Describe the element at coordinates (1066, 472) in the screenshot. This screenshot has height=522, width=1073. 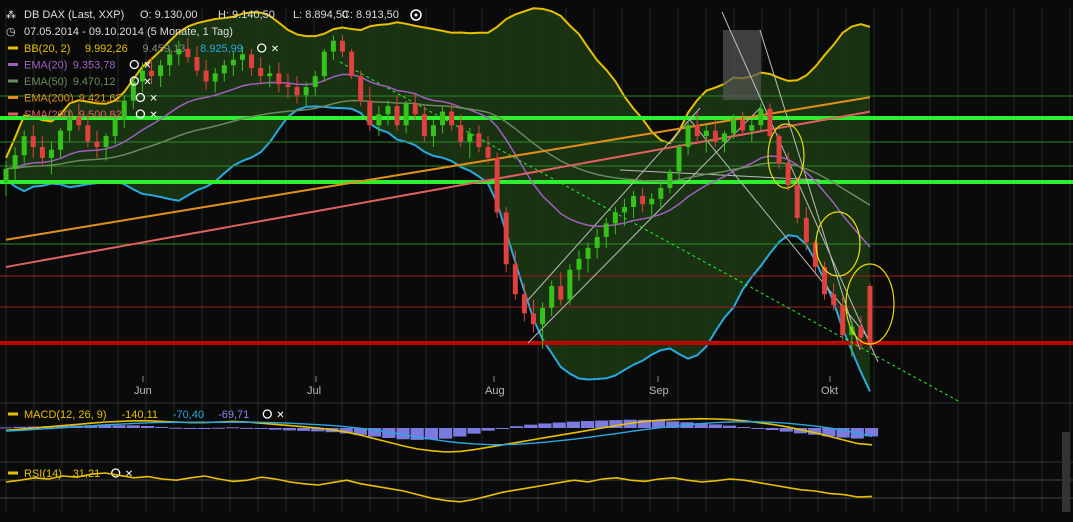
I see `scrollbar` at that location.